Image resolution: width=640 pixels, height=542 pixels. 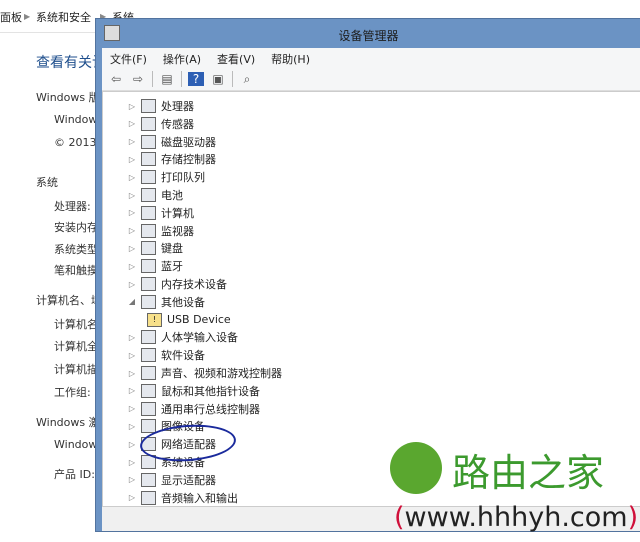 What do you see at coordinates (154, 319) in the screenshot?
I see `warning-device-icon: !` at bounding box center [154, 319].